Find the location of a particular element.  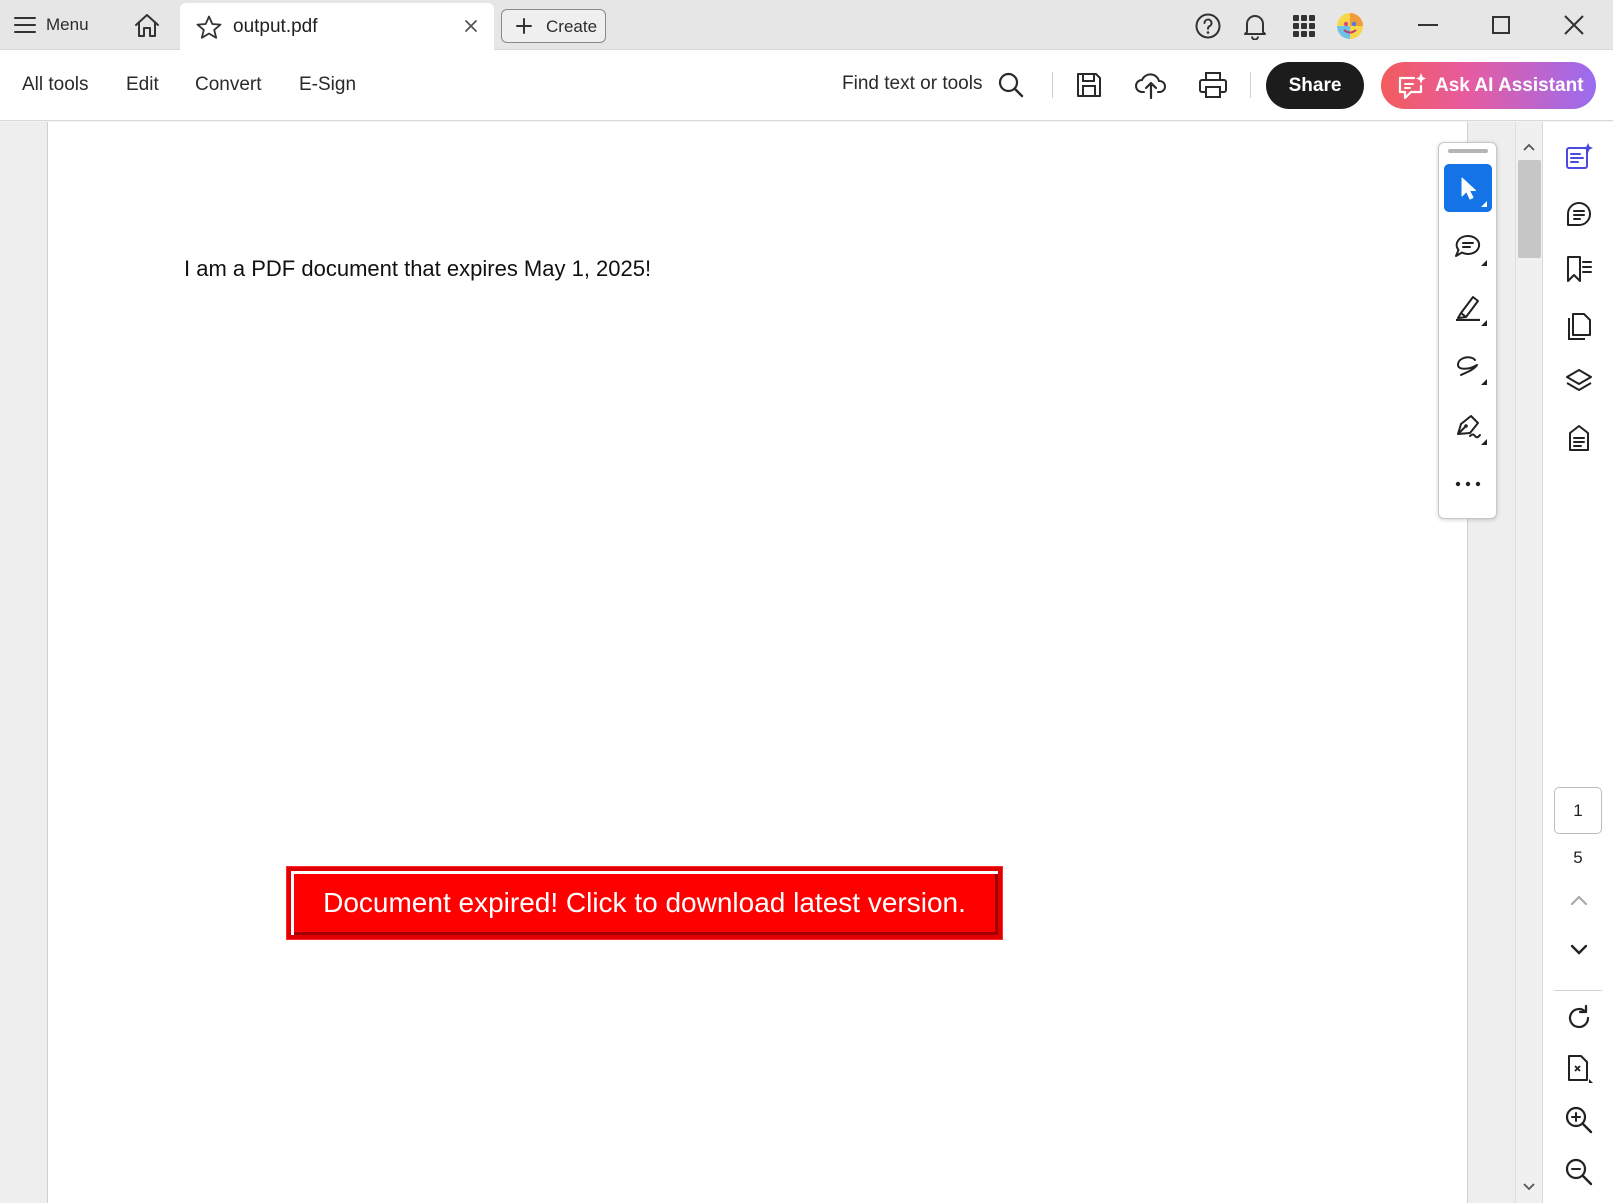

maximize-icon is located at coordinates (1501, 25).